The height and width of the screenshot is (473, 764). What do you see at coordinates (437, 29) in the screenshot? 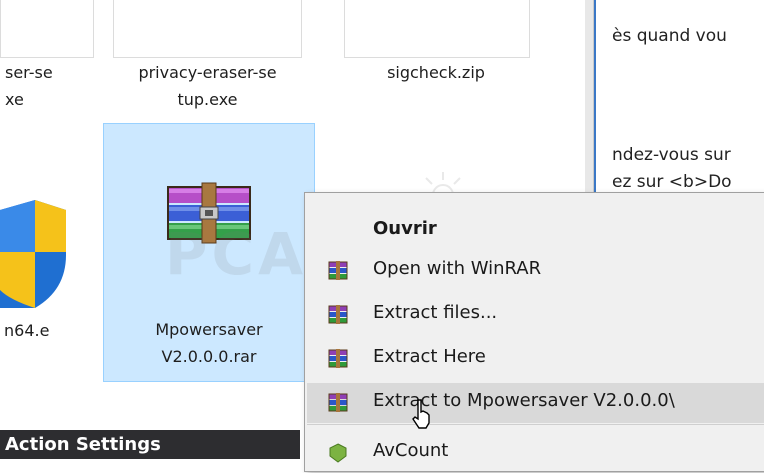
I see `file-thumbnail-sigcheck` at bounding box center [437, 29].